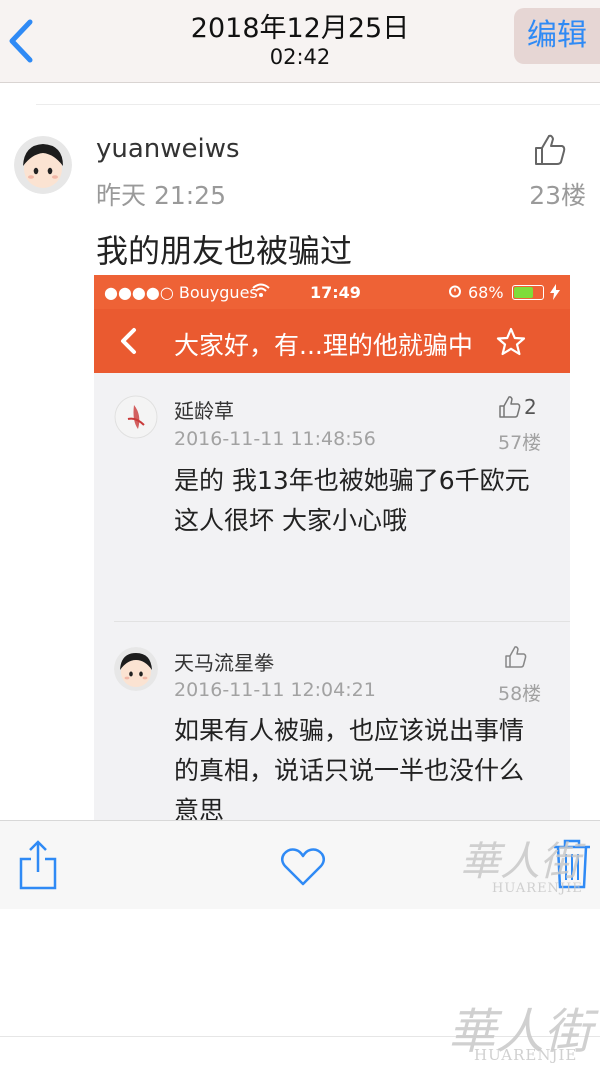  Describe the element at coordinates (455, 291) in the screenshot. I see `alarm-icon` at that location.